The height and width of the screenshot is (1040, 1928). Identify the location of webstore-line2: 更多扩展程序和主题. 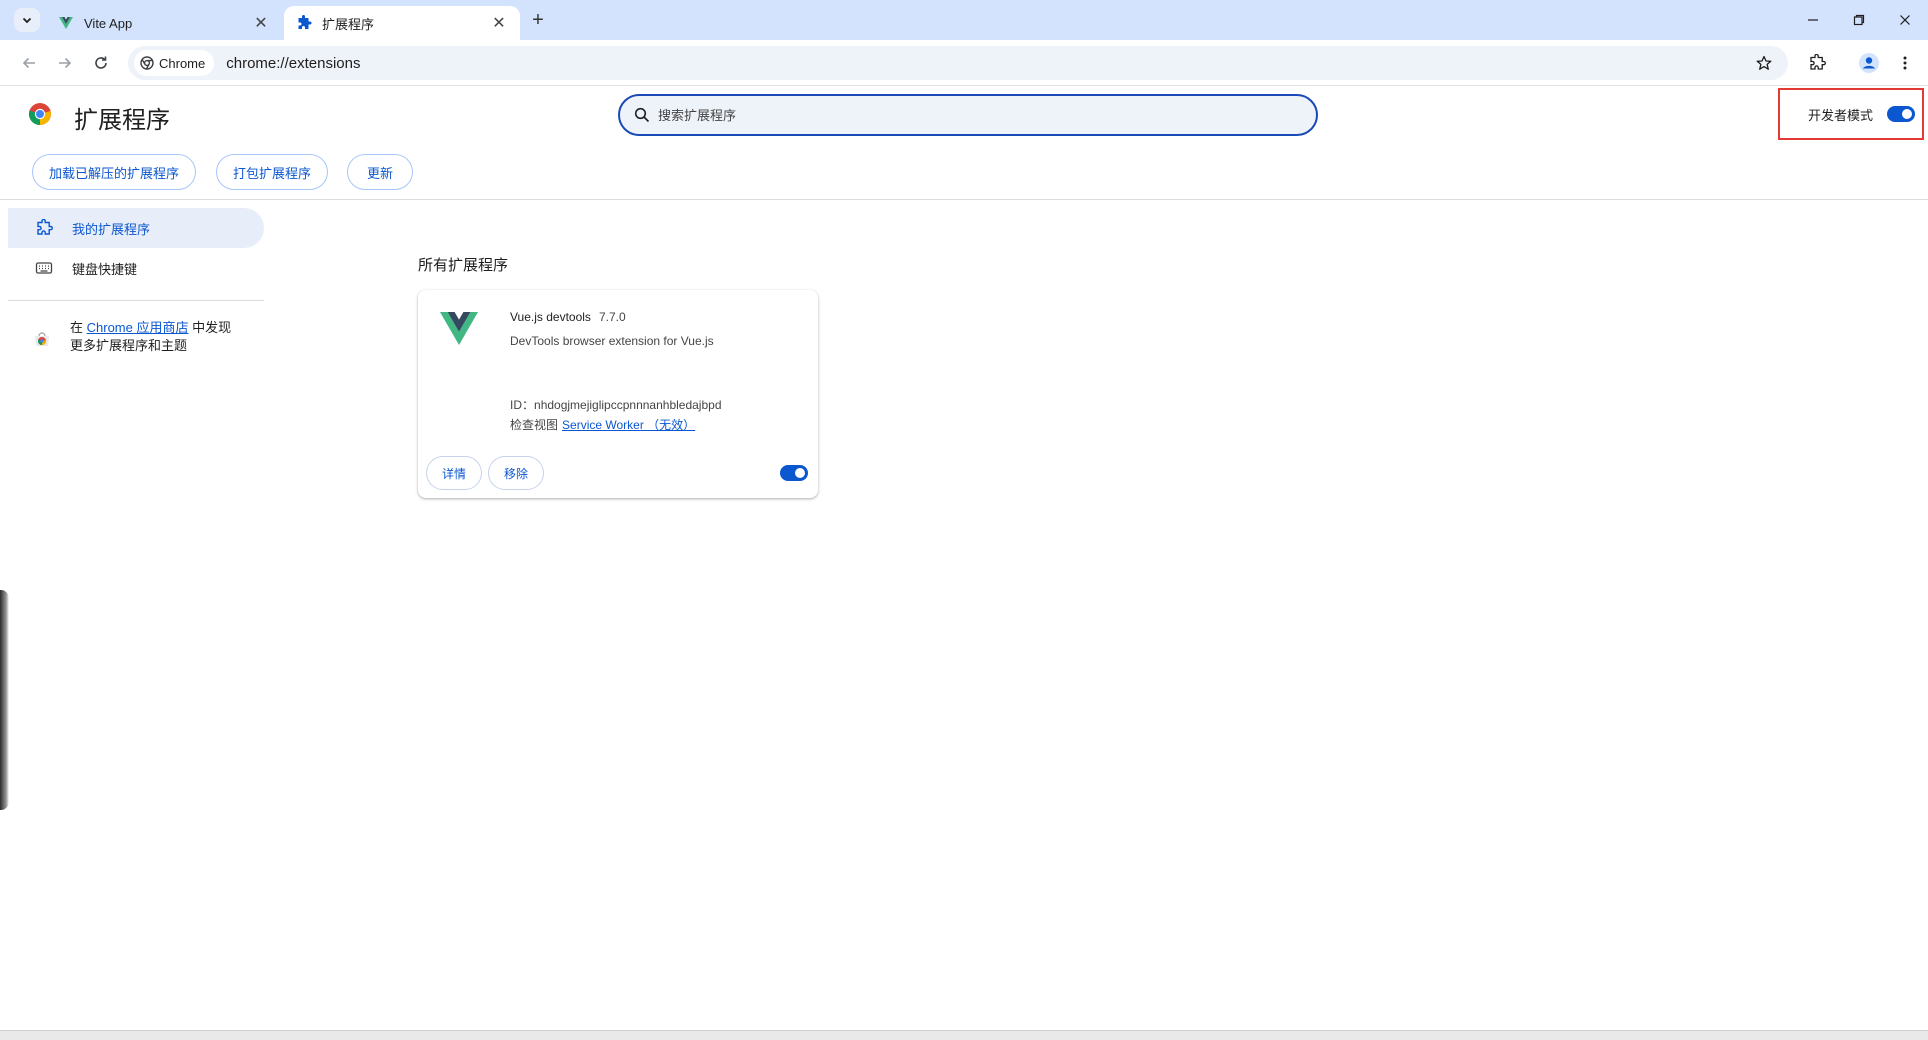
(129, 345).